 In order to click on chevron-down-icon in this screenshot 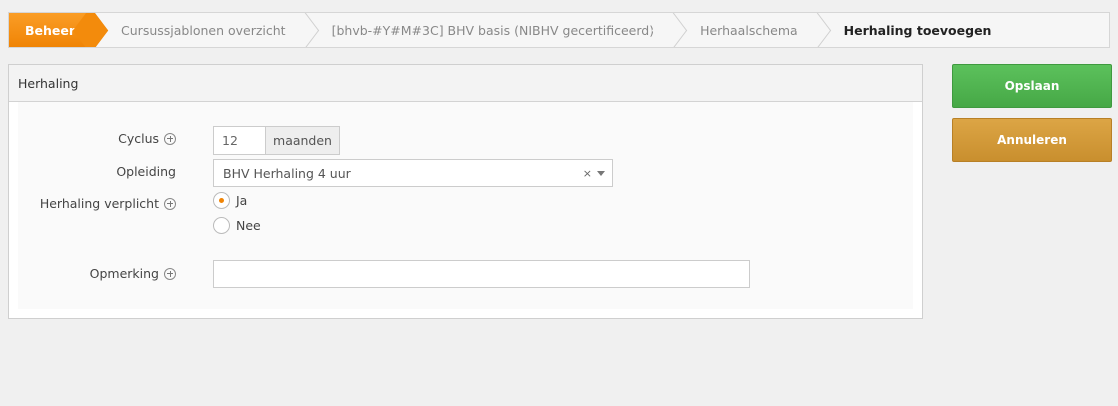, I will do `click(601, 173)`.